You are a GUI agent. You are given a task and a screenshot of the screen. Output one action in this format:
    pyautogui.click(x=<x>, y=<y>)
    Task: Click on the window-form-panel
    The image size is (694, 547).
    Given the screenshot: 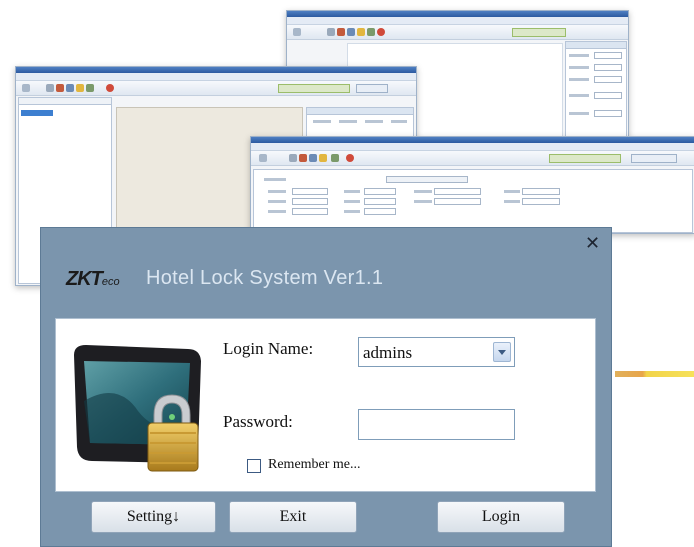 What is the action you would take?
    pyautogui.click(x=473, y=201)
    